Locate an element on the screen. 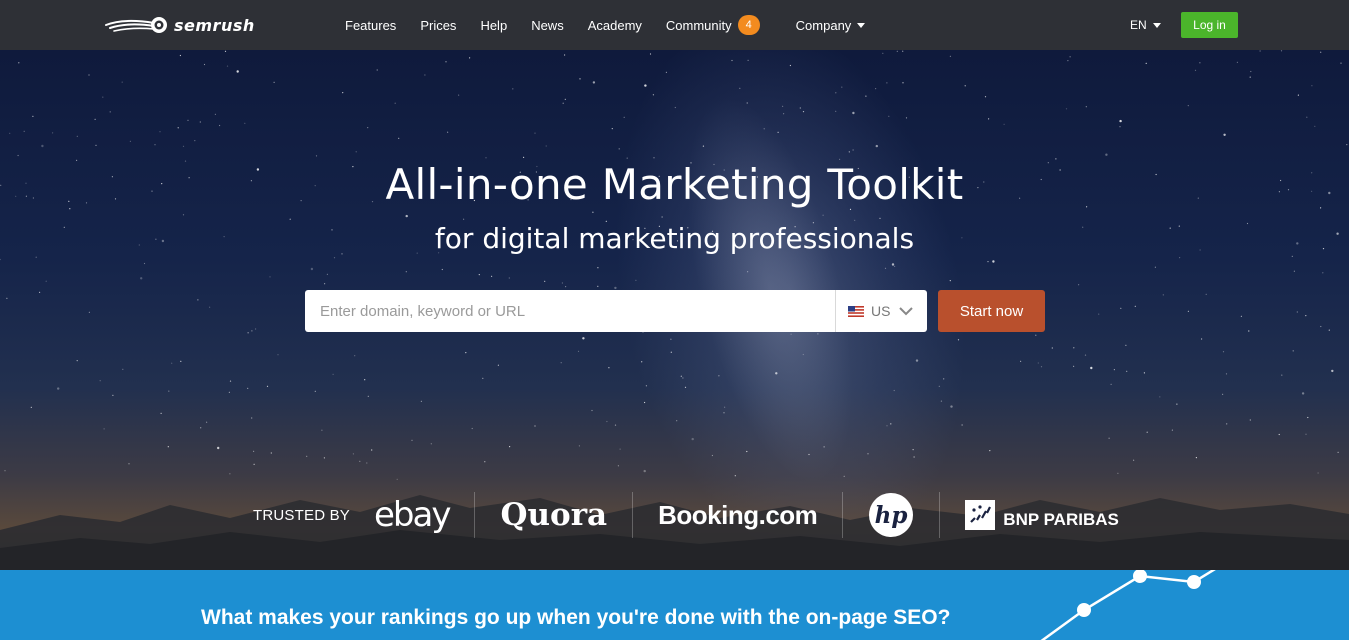 This screenshot has height=640, width=1349. login-button: Log in is located at coordinates (1209, 25).